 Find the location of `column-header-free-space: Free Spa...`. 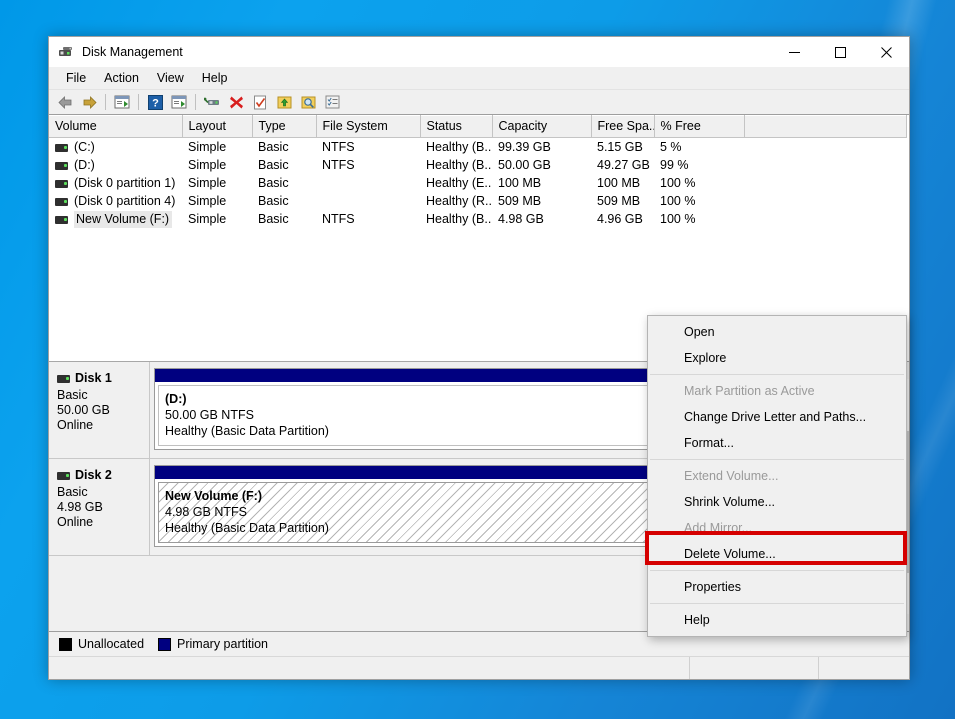

column-header-free-space: Free Spa... is located at coordinates (623, 126).